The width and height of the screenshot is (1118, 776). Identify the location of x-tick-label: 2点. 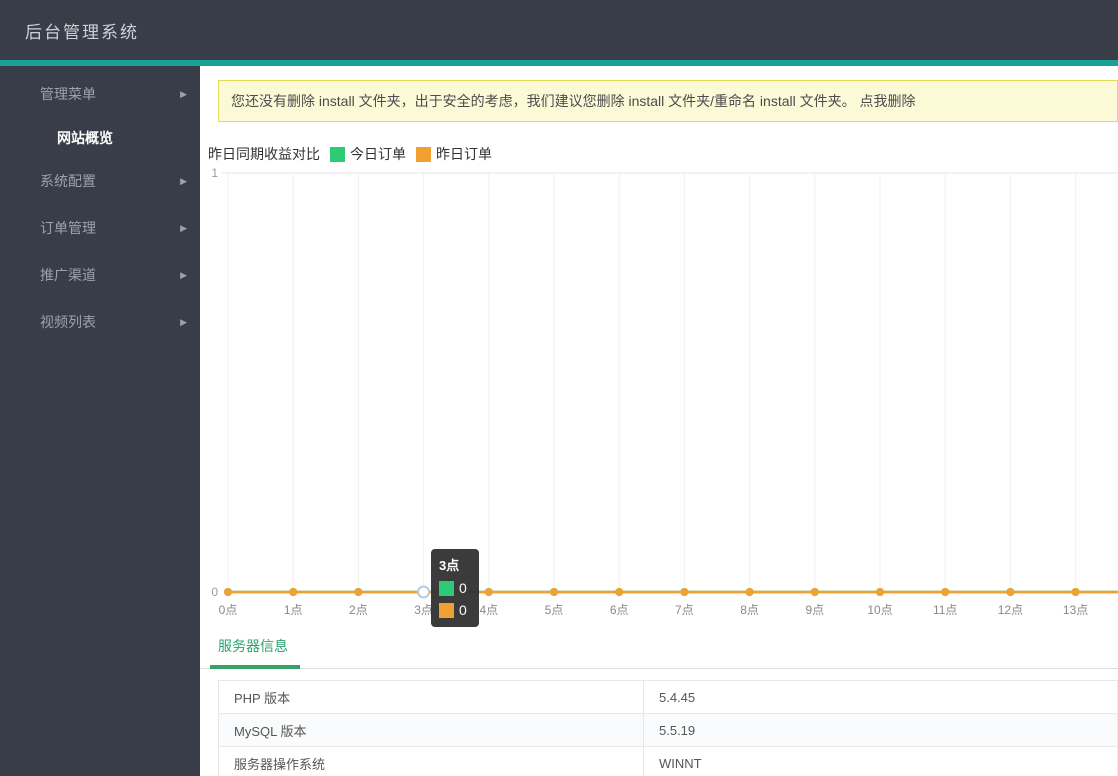
(358, 610).